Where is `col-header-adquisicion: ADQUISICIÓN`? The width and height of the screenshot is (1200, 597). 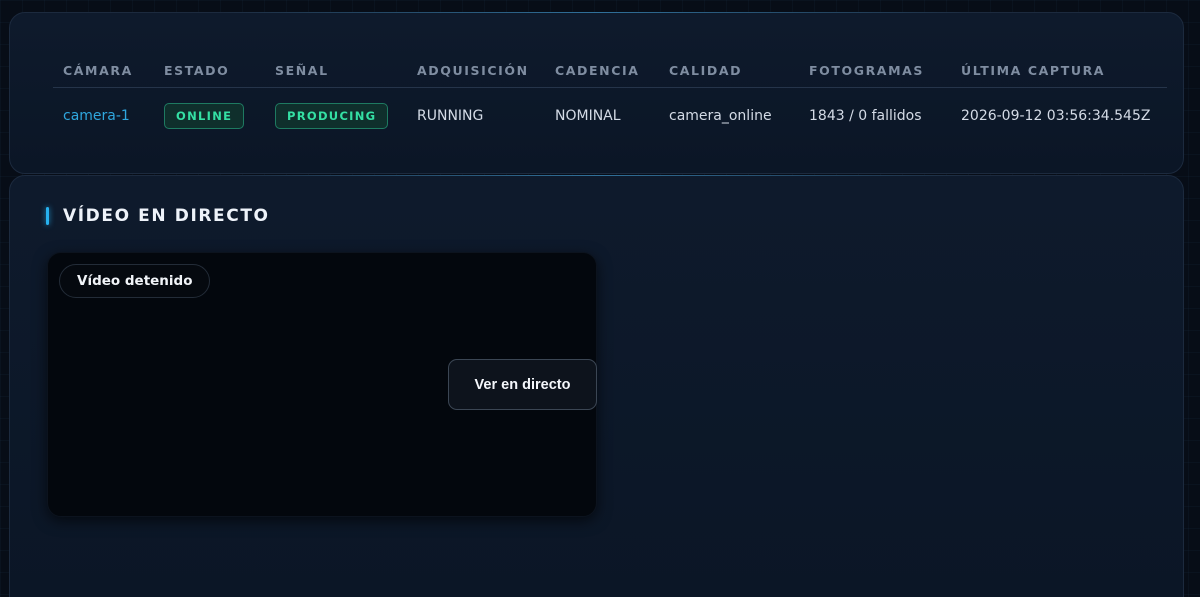 col-header-adquisicion: ADQUISICIÓN is located at coordinates (476, 71).